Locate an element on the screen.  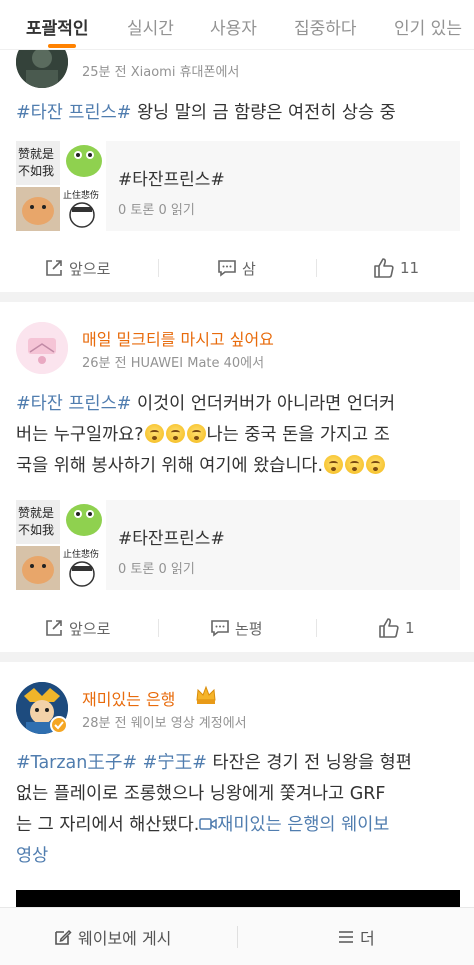
avatar-image-icon is located at coordinates (42, 348).